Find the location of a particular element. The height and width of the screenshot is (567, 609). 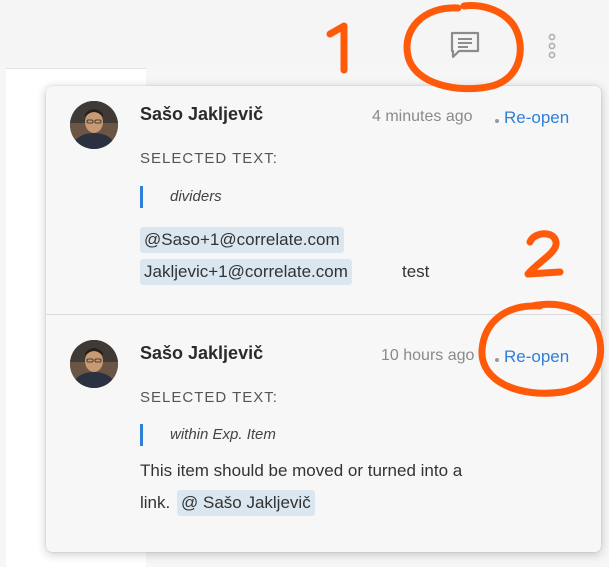

more-options-button is located at coordinates (552, 46).